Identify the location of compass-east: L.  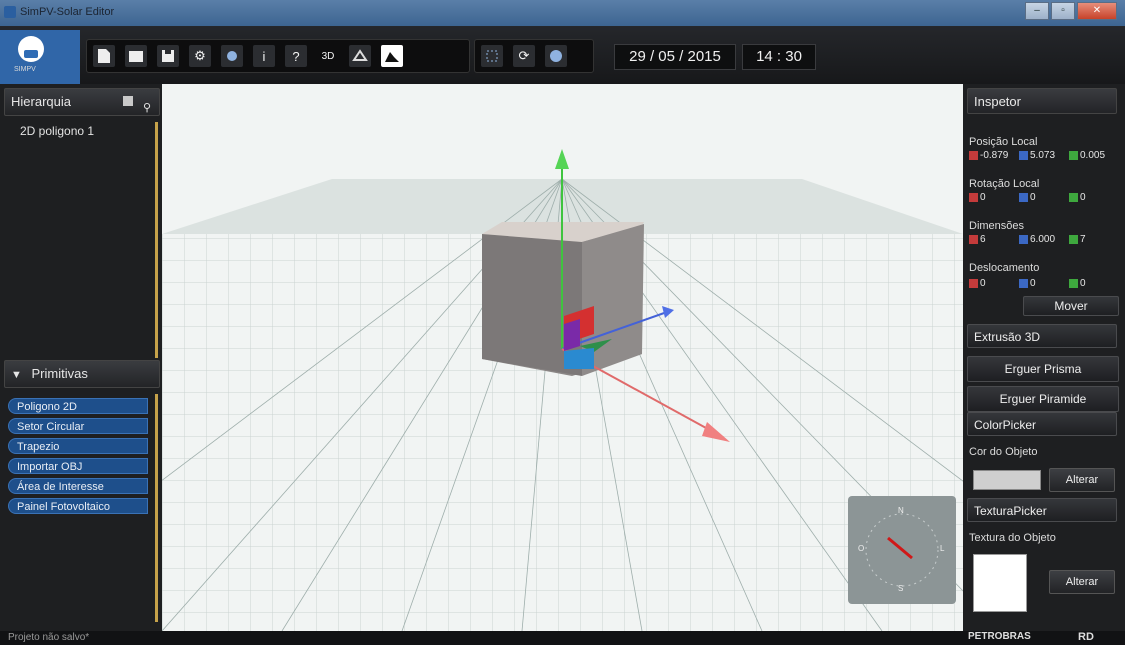
(942, 548).